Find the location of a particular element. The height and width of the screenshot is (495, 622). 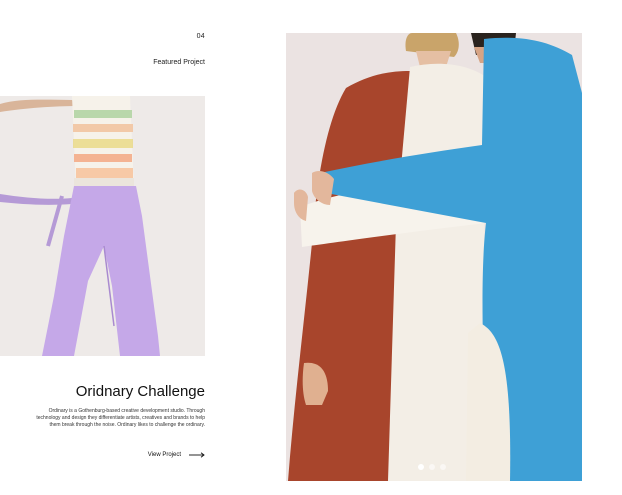

slider-pagination is located at coordinates (432, 467).